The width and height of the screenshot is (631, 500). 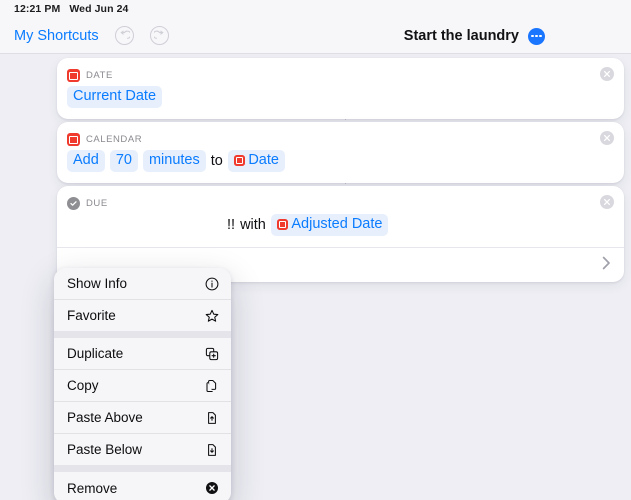 I want to click on action-card-calendar: CALENDAR Add 70 minutes to Date, so click(x=340, y=152).